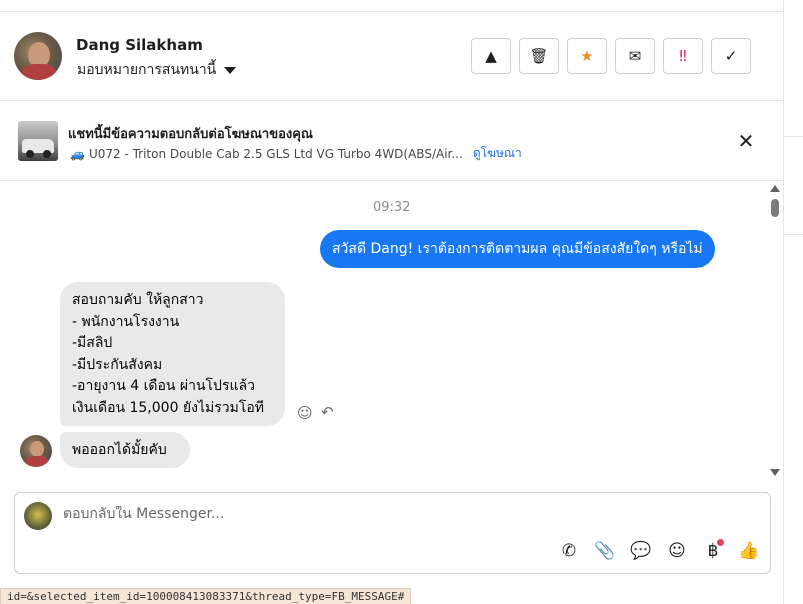  What do you see at coordinates (126, 321) in the screenshot?
I see `message-line: - พนักงานโรงงาน` at bounding box center [126, 321].